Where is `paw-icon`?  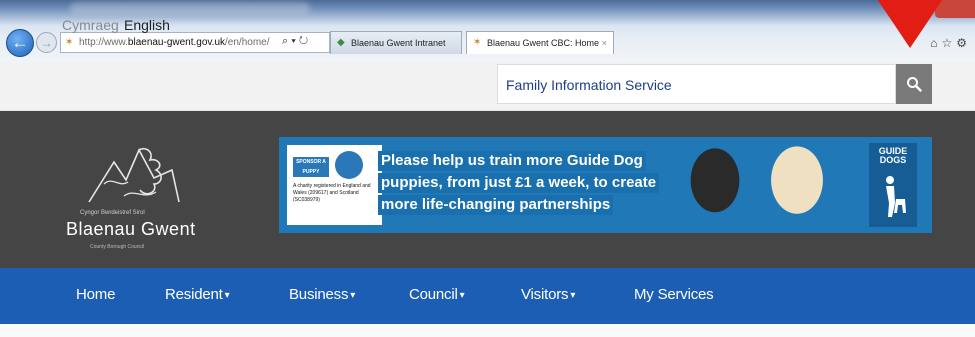 paw-icon is located at coordinates (349, 165).